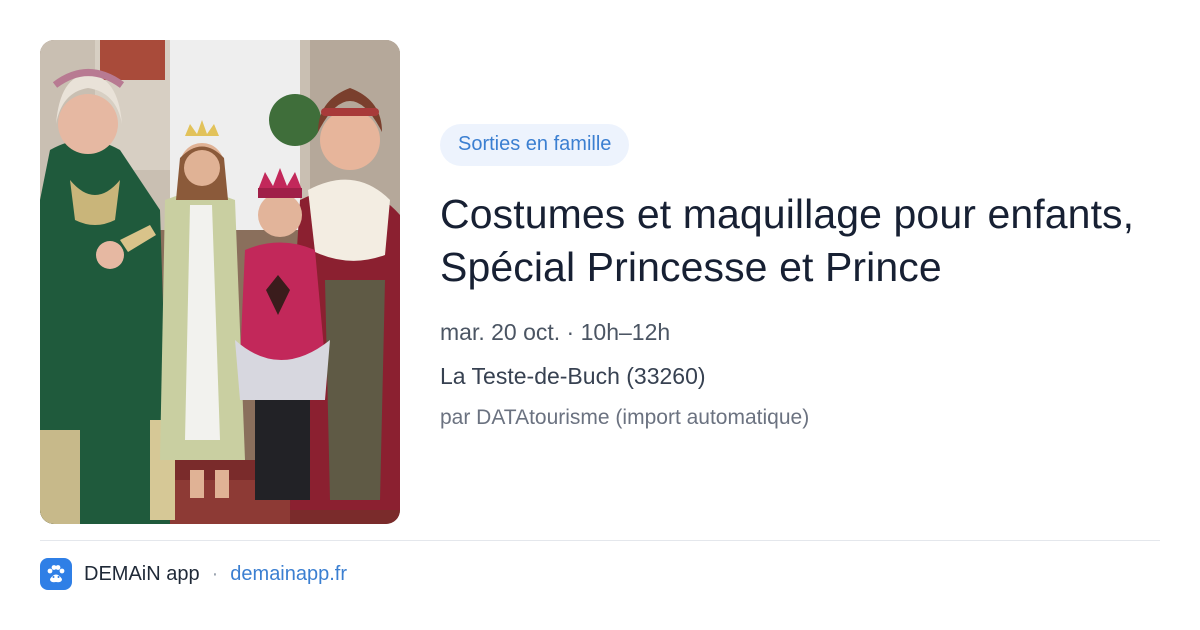  What do you see at coordinates (600, 540) in the screenshot?
I see `footer-divider` at bounding box center [600, 540].